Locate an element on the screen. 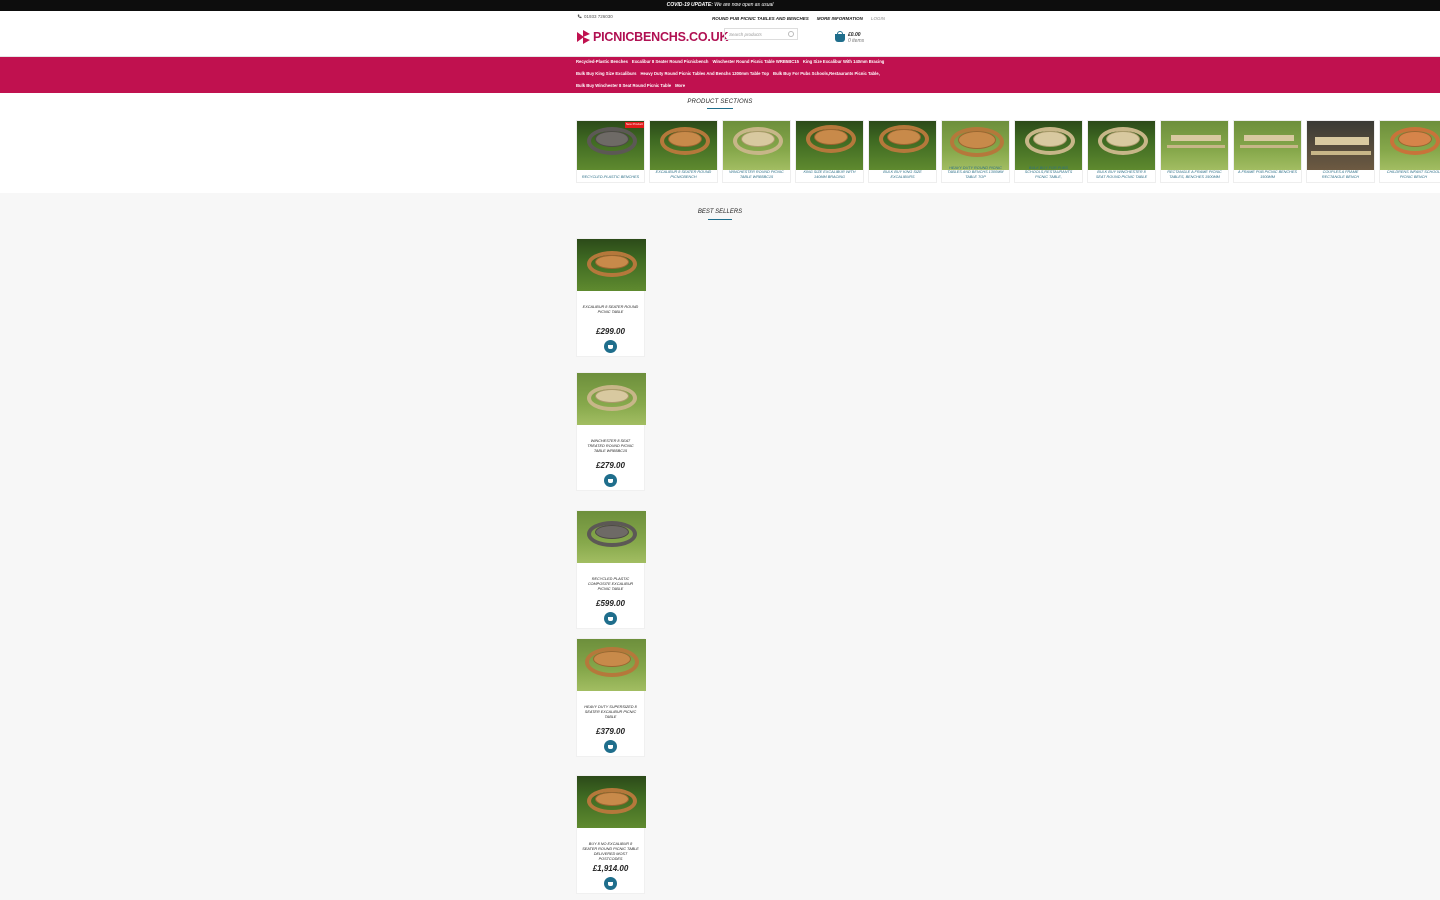 Image resolution: width=1440 pixels, height=900 pixels. product-price: £379.00 is located at coordinates (610, 731).